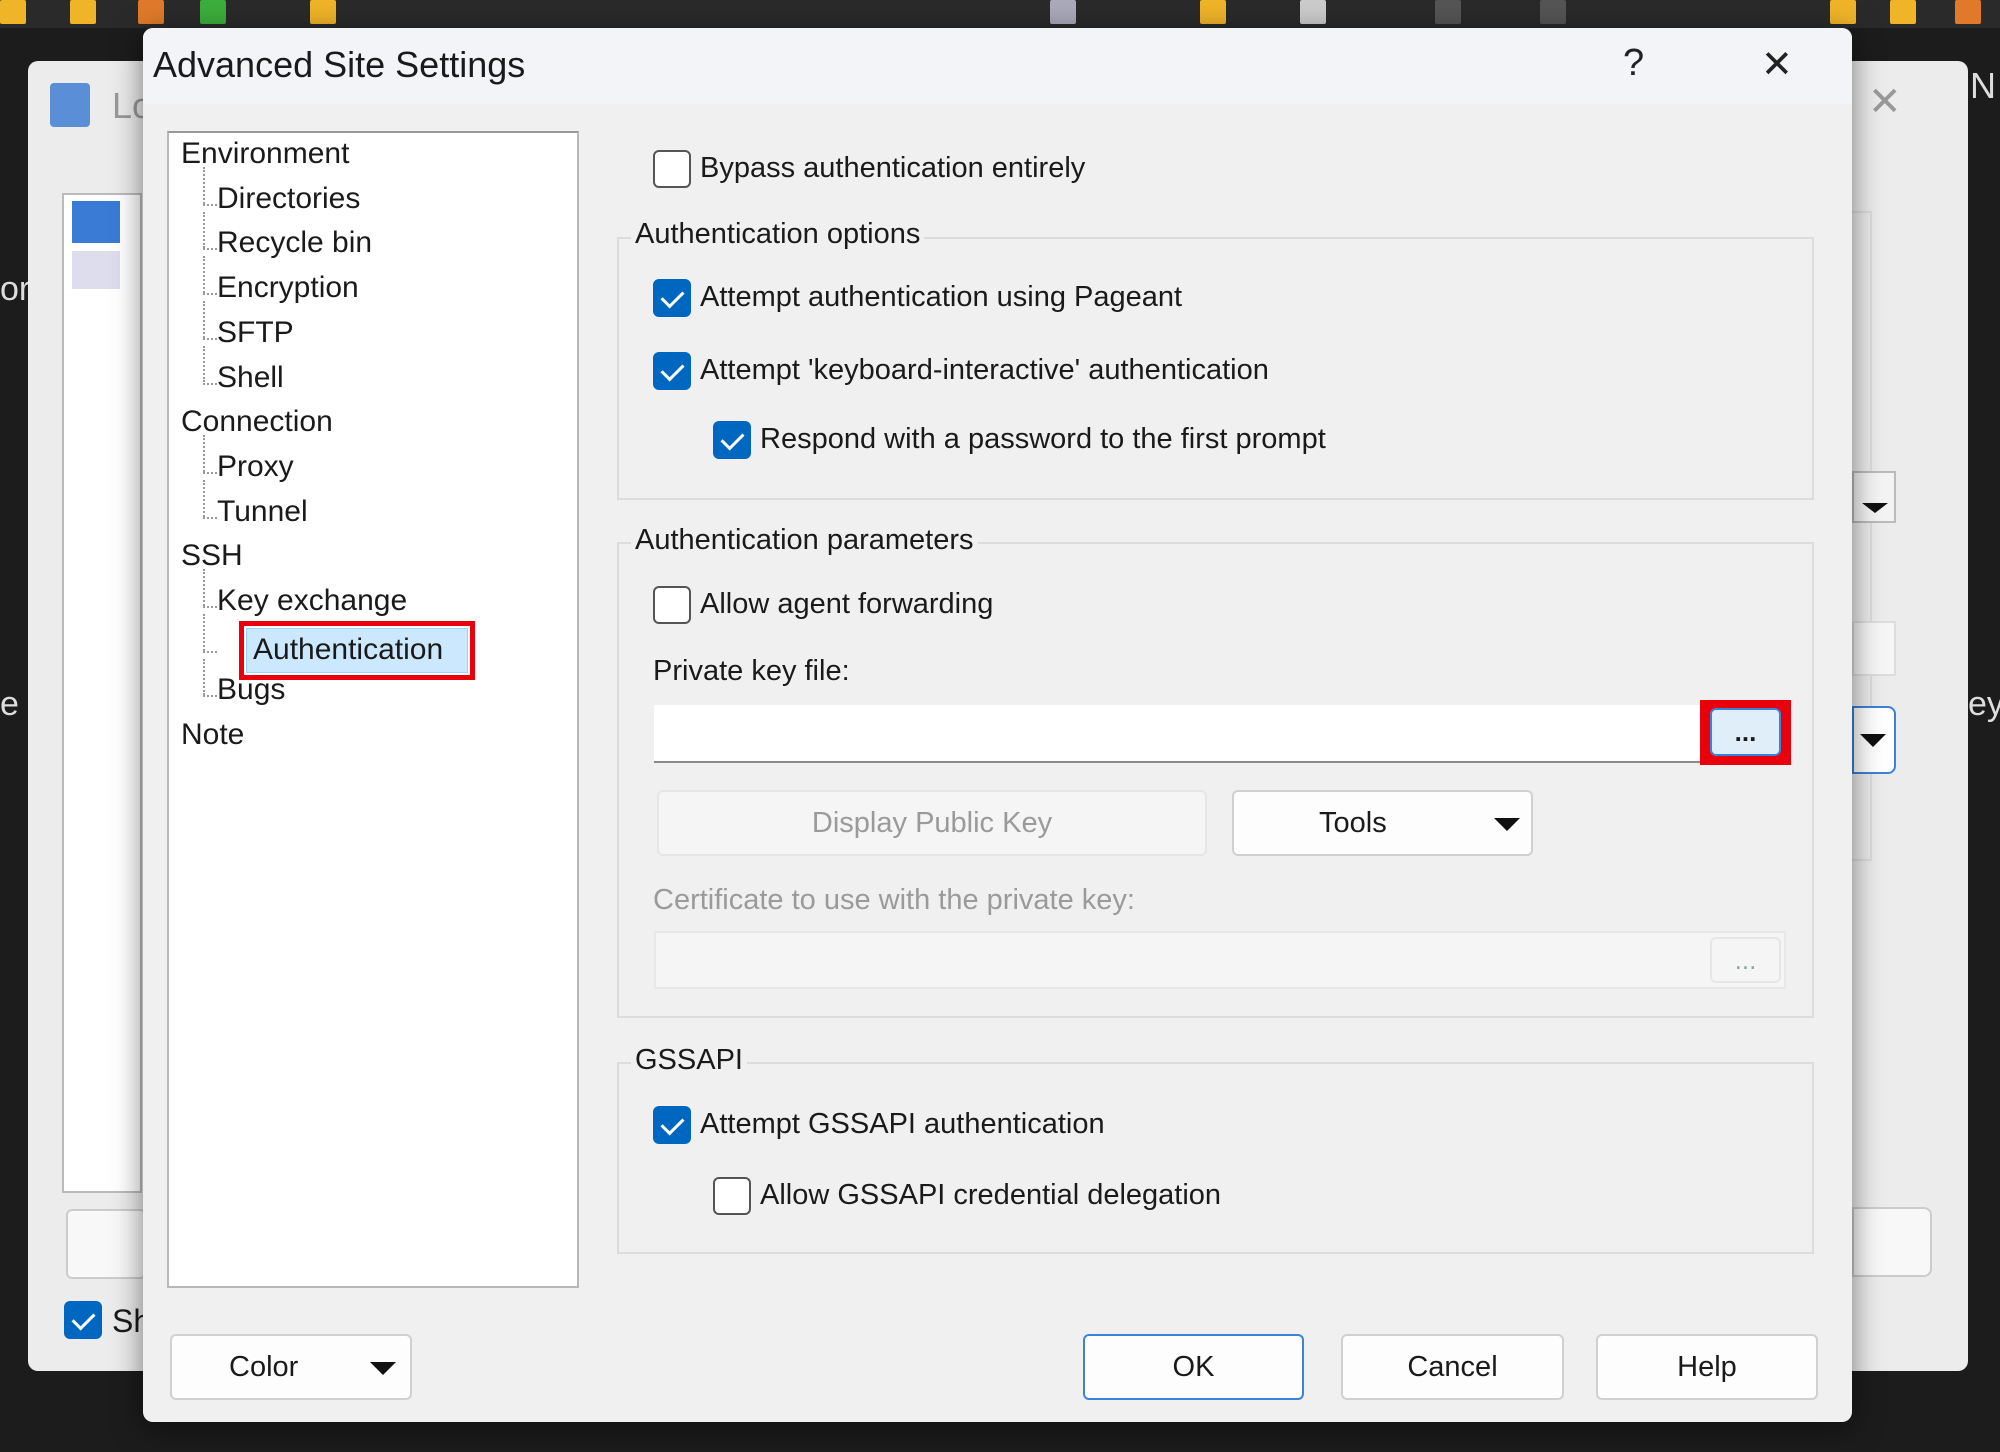 Image resolution: width=2000 pixels, height=1452 pixels. What do you see at coordinates (1885, 102) in the screenshot?
I see `background-close-button: ✕` at bounding box center [1885, 102].